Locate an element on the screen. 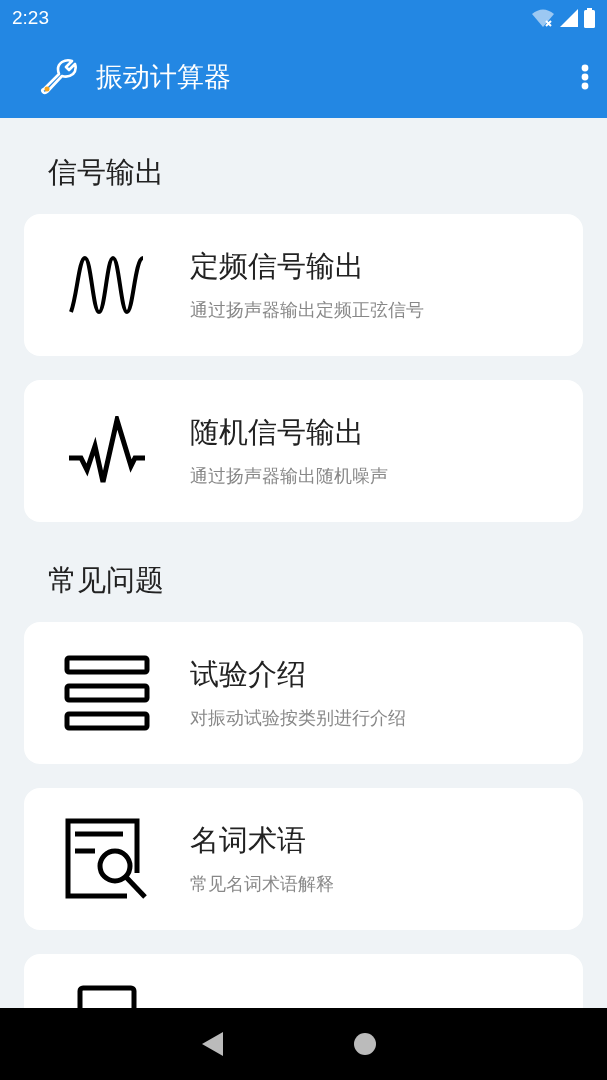 This screenshot has width=607, height=1080. menu-card: 定频信号输出 通过扬声器输出定频正弦信号 is located at coordinates (303, 285).